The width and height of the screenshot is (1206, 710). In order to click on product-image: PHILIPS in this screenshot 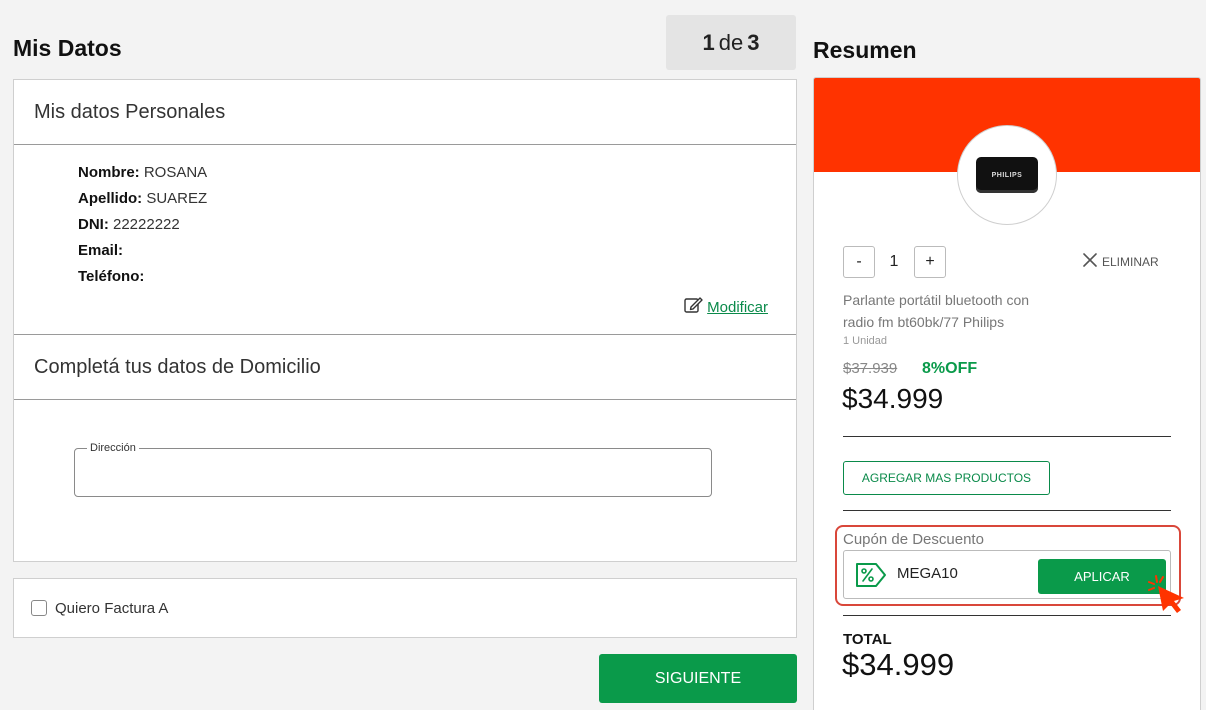, I will do `click(1007, 175)`.